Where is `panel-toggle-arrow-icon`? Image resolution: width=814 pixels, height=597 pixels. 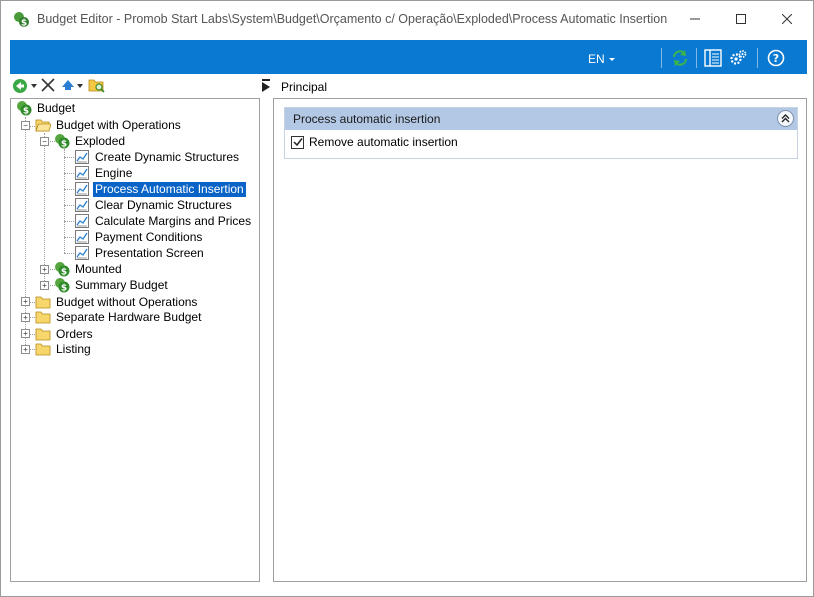 panel-toggle-arrow-icon is located at coordinates (266, 86).